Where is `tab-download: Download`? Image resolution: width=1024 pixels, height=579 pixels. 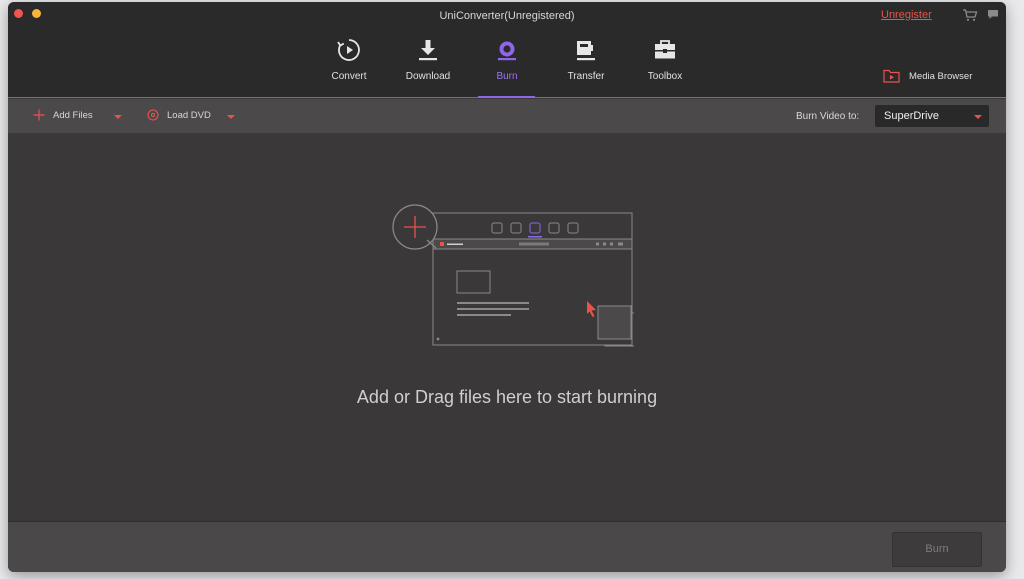 tab-download: Download is located at coordinates (428, 68).